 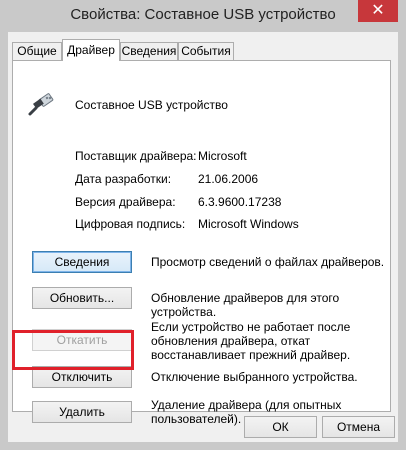 What do you see at coordinates (268, 262) in the screenshot?
I see `driver-details-description: Просмотр сведений о файлах драйверов.` at bounding box center [268, 262].